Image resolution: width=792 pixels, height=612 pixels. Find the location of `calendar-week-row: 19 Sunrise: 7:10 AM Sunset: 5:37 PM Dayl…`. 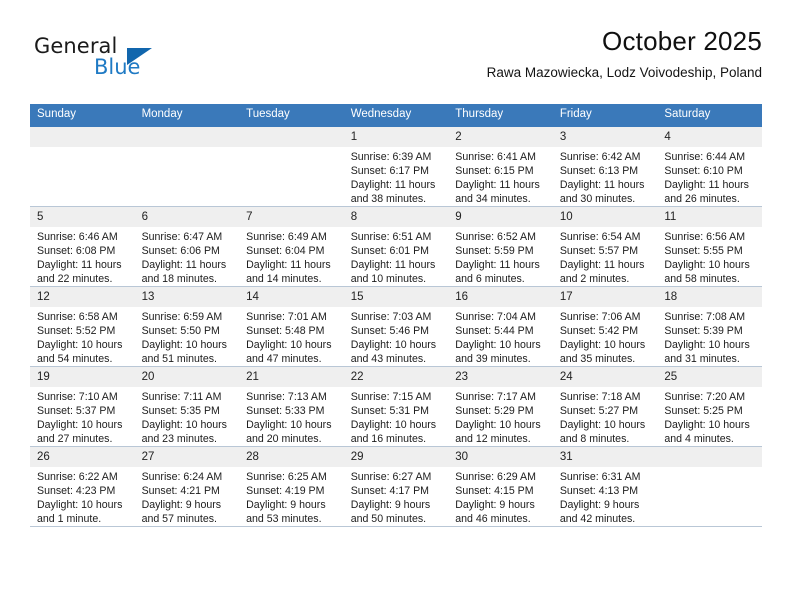

calendar-week-row: 19 Sunrise: 7:10 AM Sunset: 5:37 PM Dayl… is located at coordinates (396, 406).